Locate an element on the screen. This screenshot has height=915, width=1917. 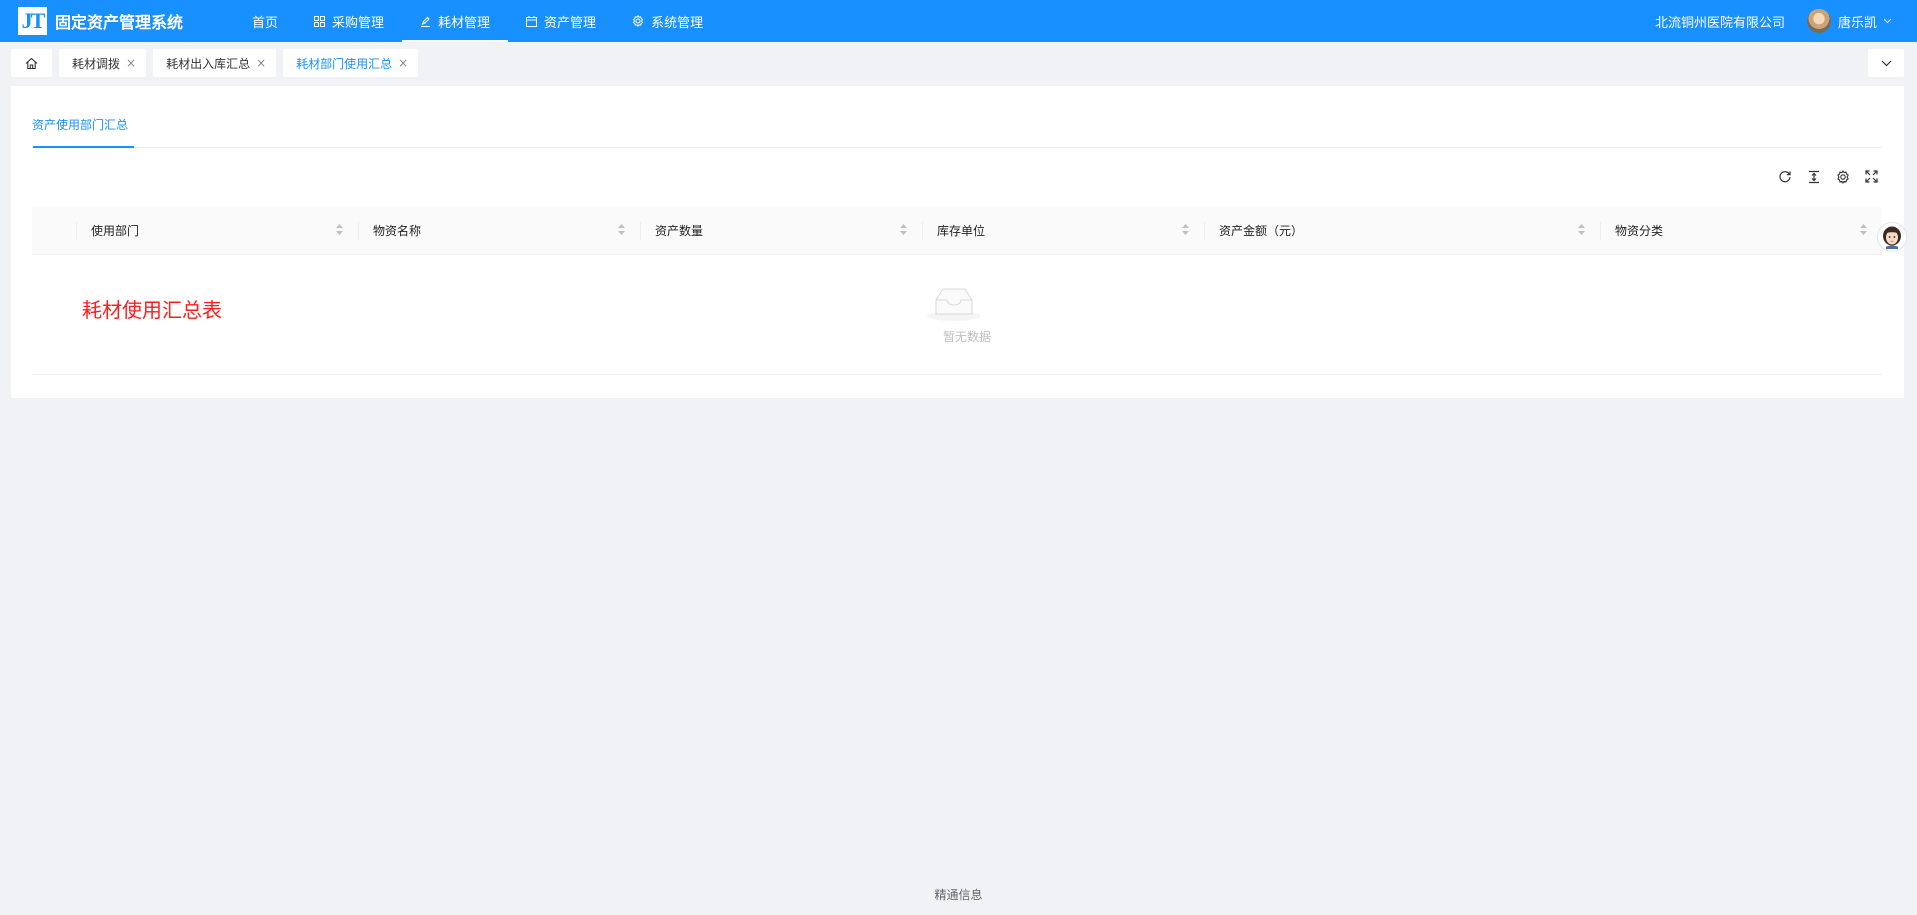
nav-system: 系统管理 is located at coordinates (667, 21).